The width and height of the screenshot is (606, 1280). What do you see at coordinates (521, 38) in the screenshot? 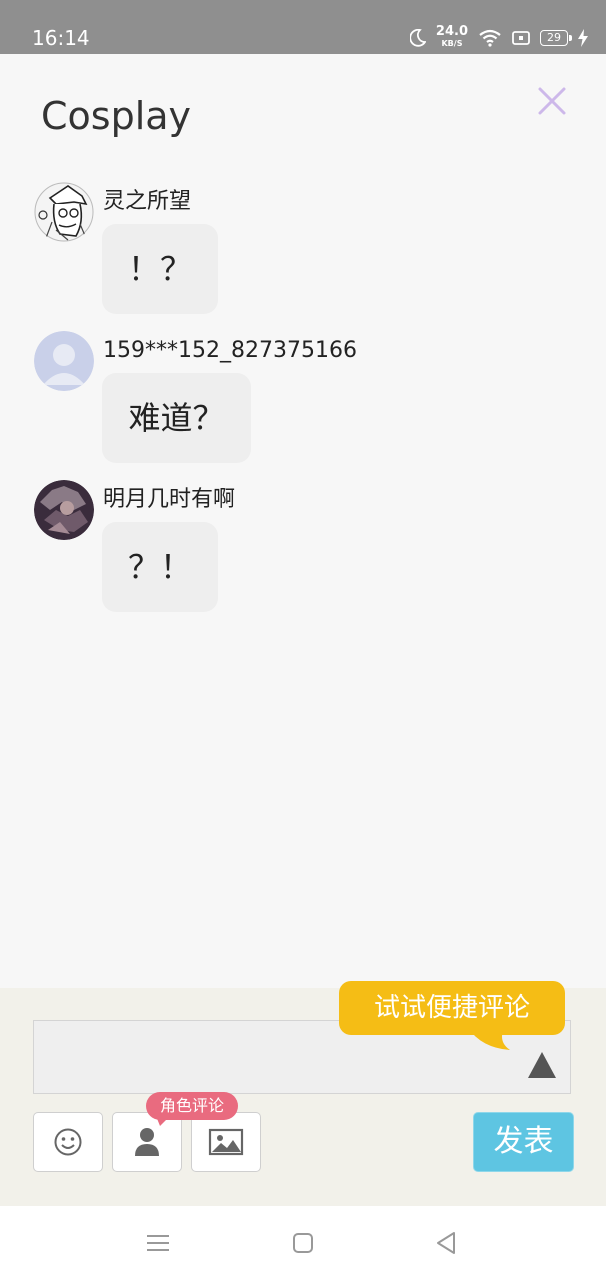
I see `notification-icon` at bounding box center [521, 38].